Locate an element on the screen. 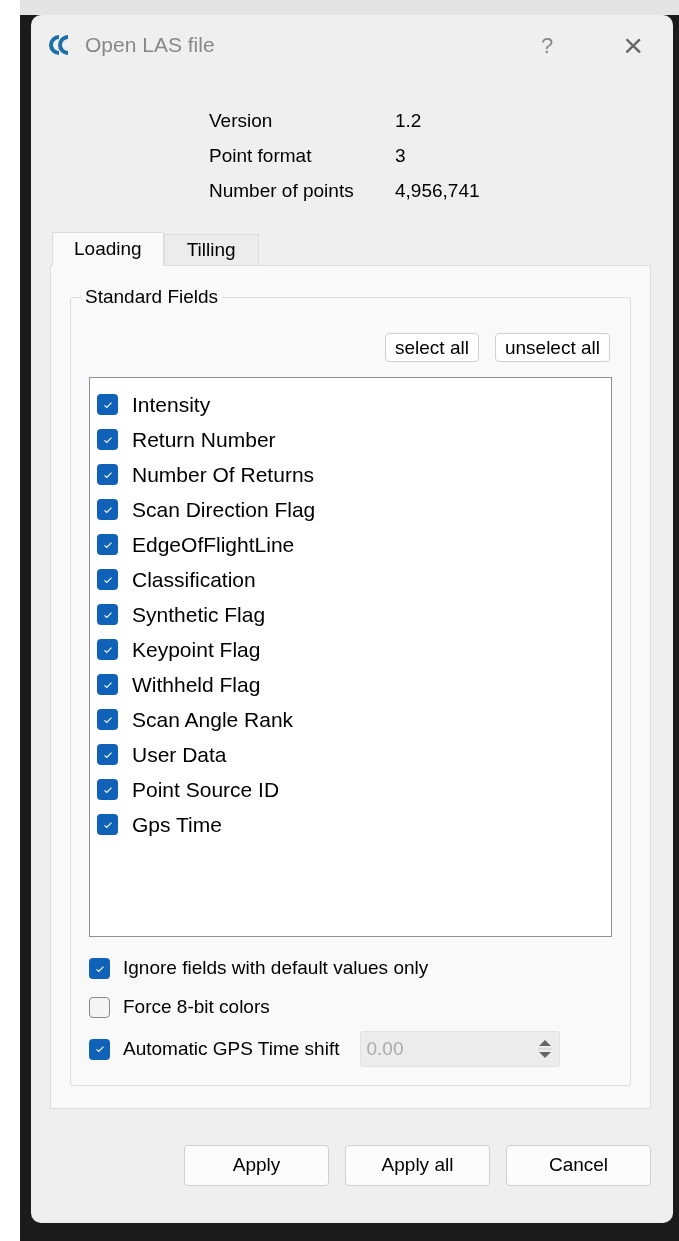  info-label: Point format is located at coordinates (261, 155).